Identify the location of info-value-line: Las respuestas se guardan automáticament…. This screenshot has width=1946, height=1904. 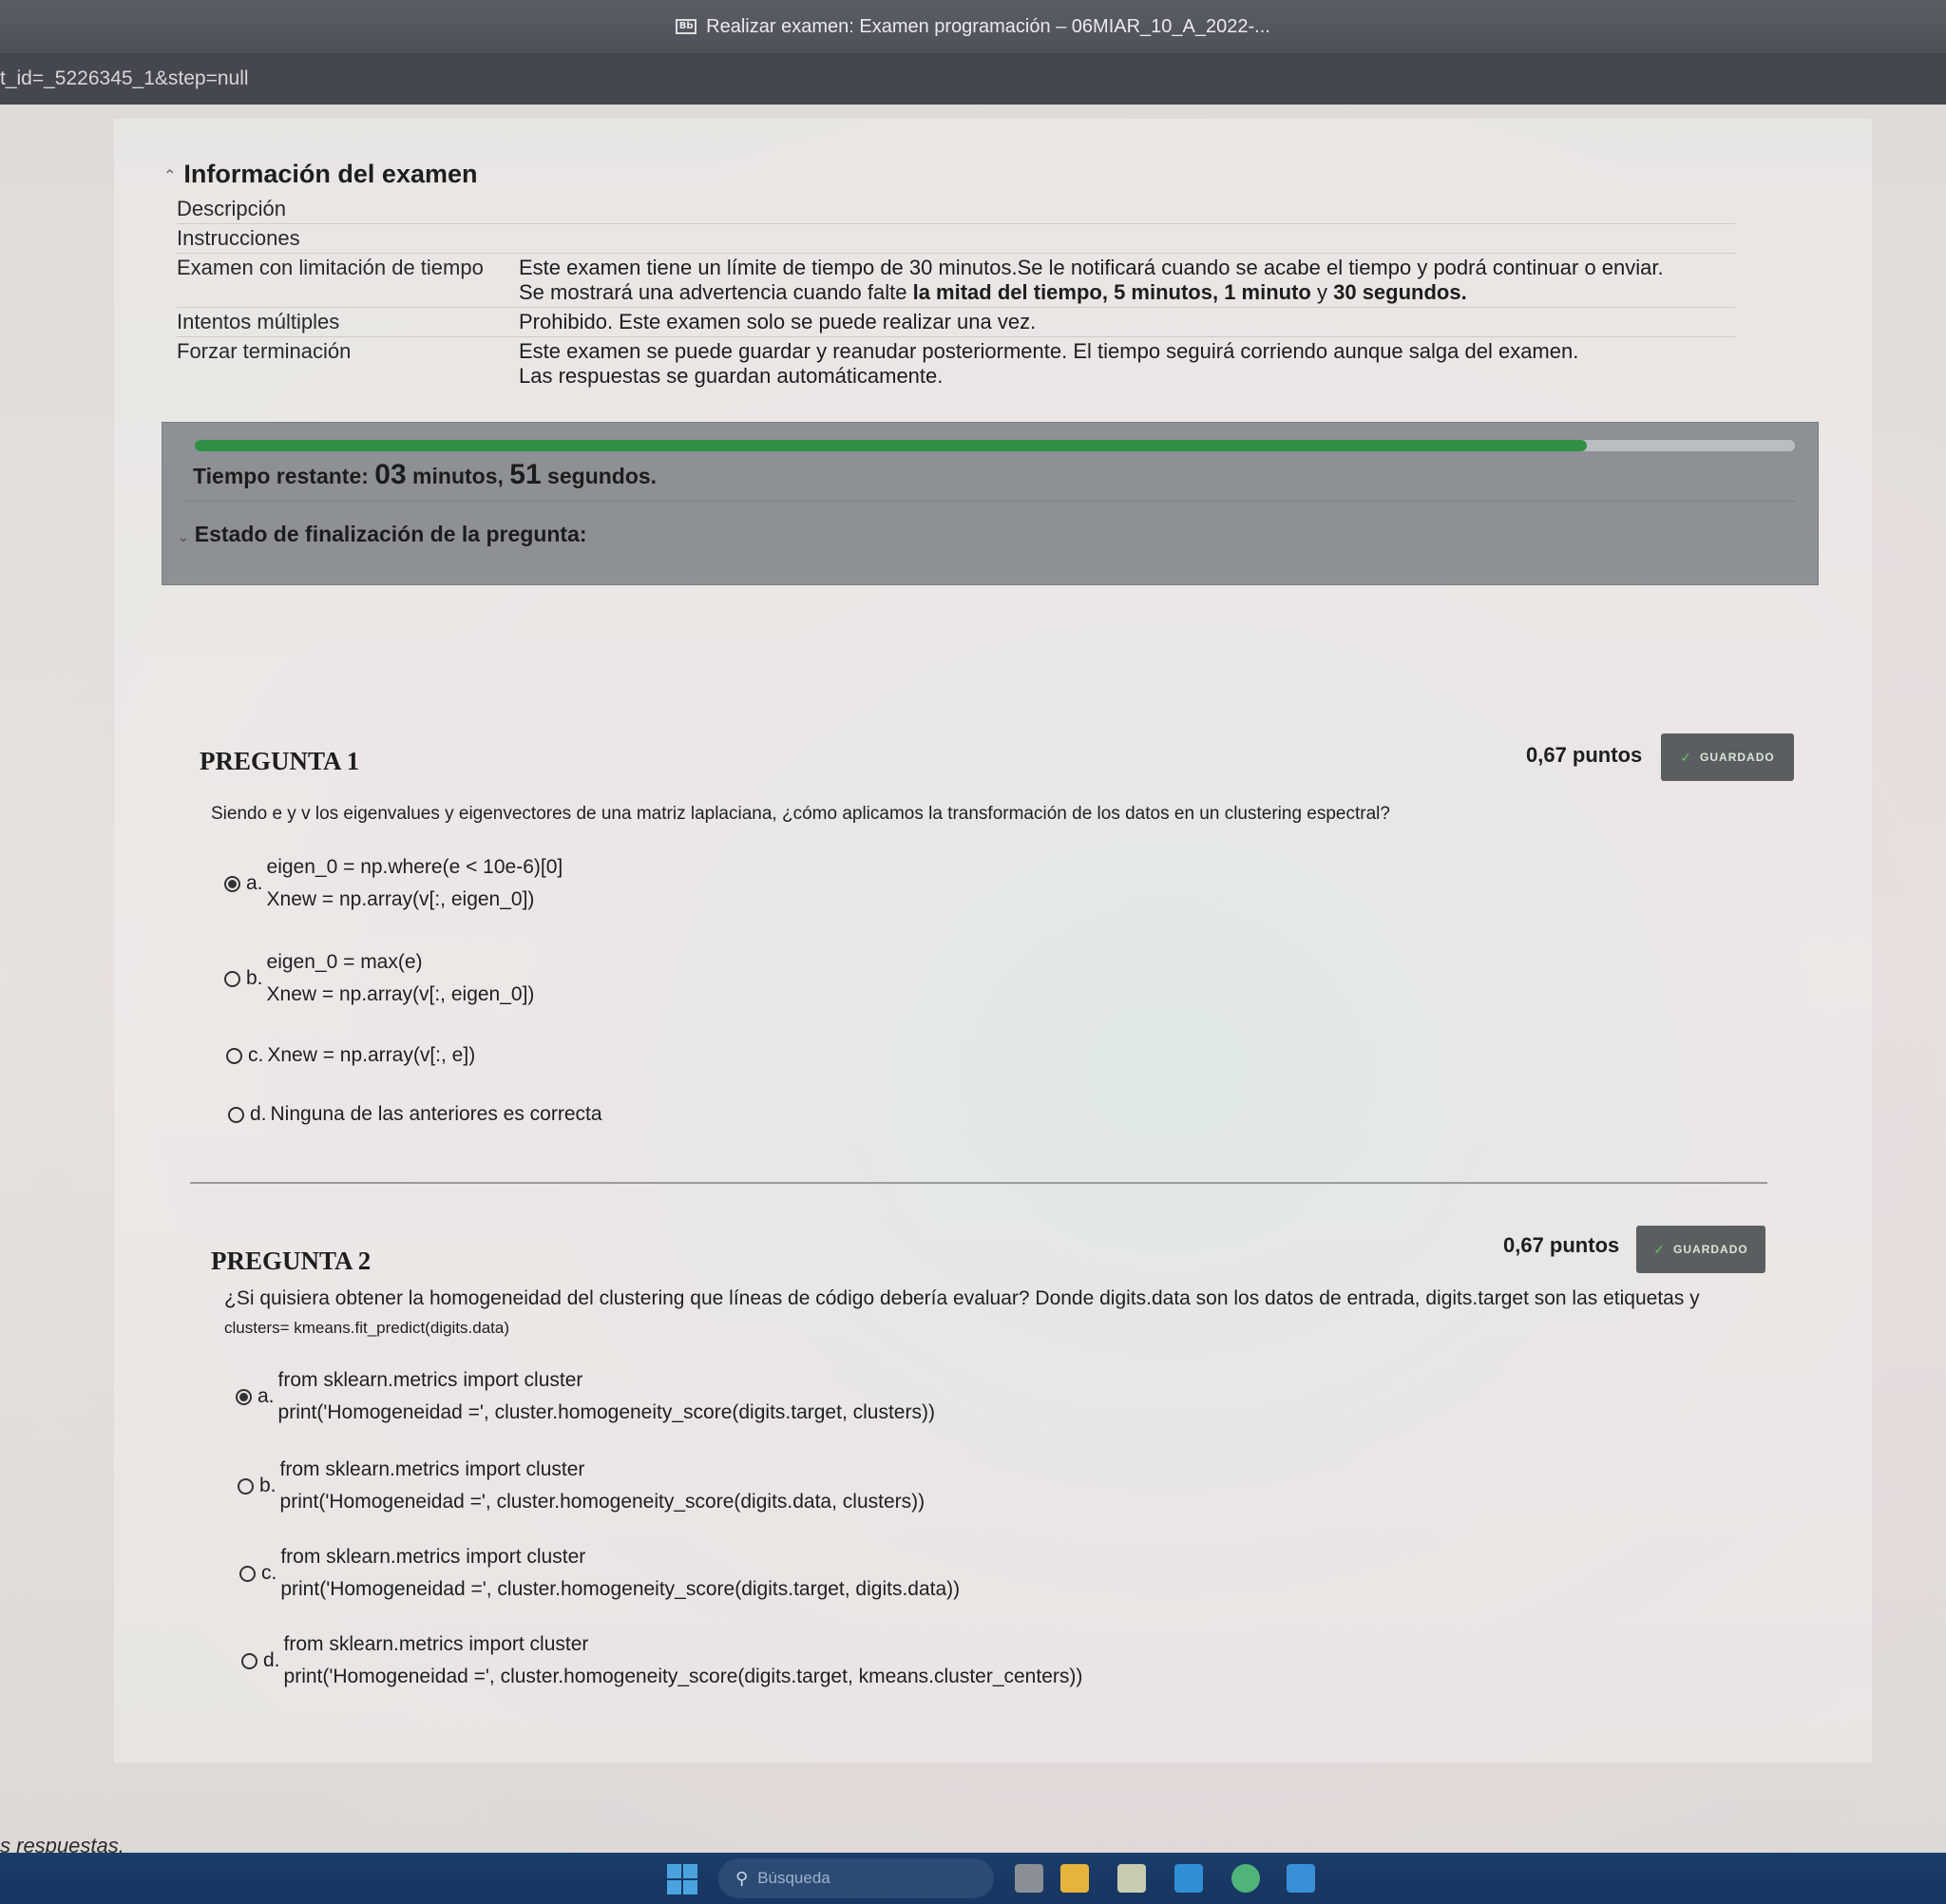
(731, 376).